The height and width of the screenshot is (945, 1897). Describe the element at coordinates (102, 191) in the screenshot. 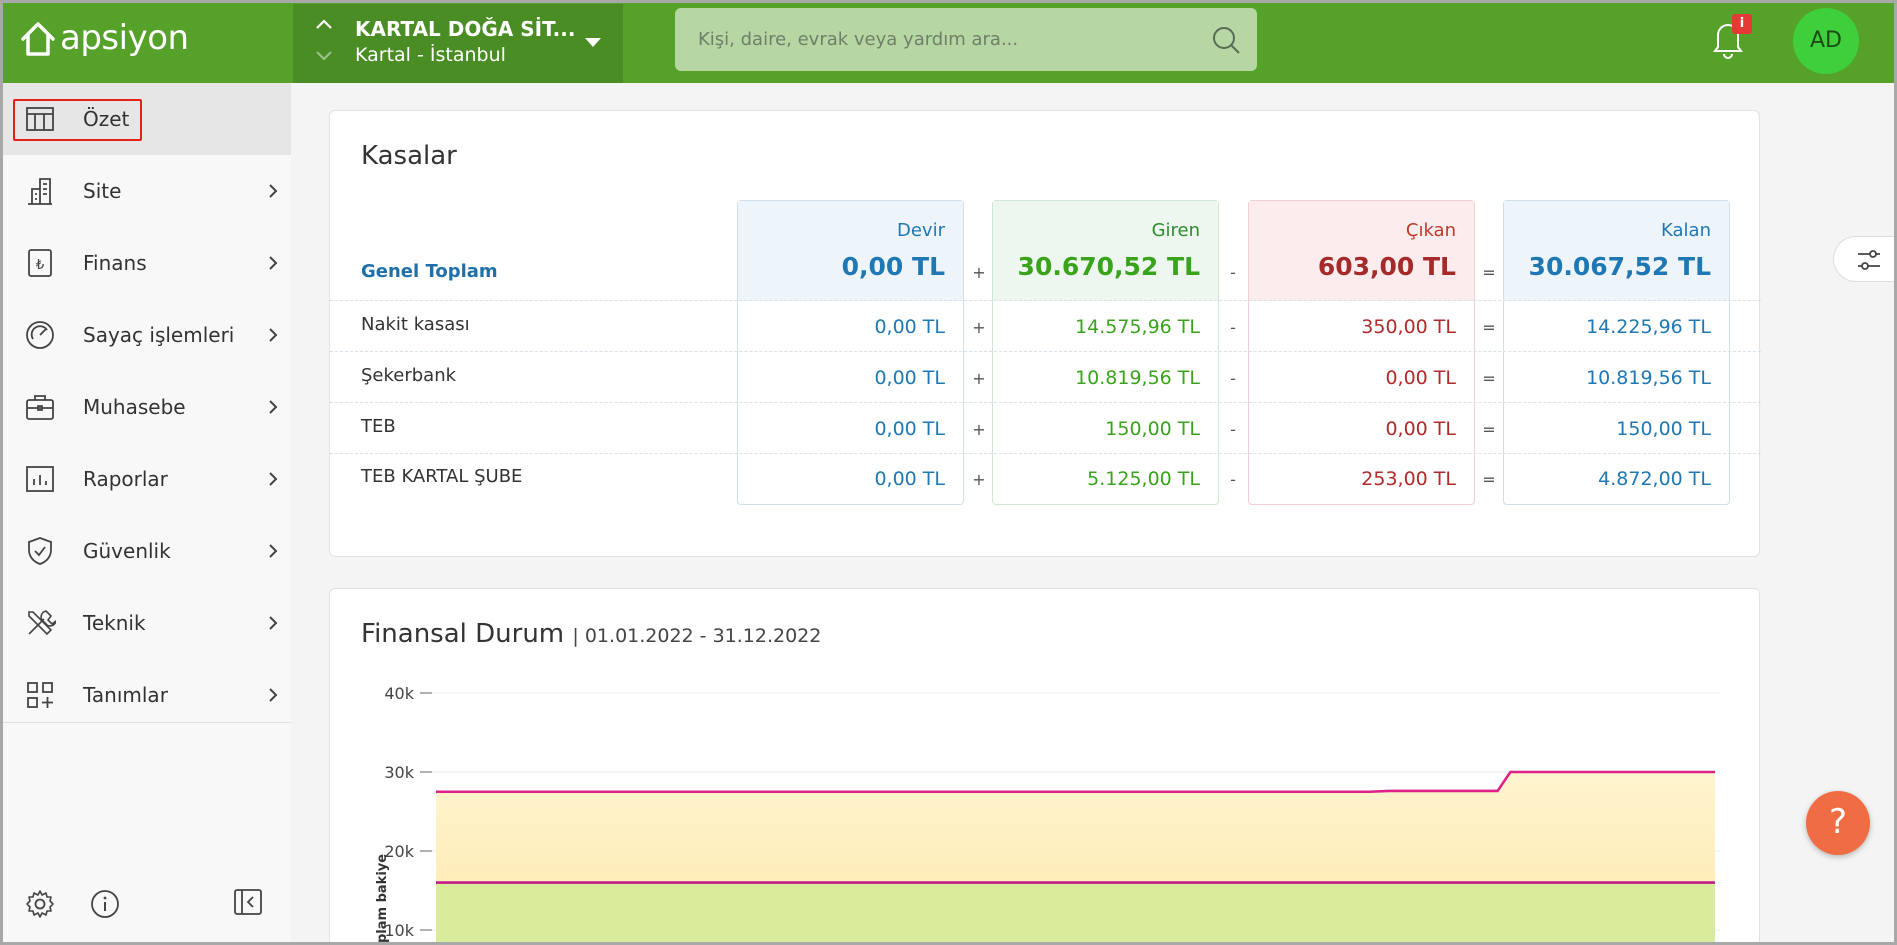

I see `sidebar-item-label: Site` at that location.